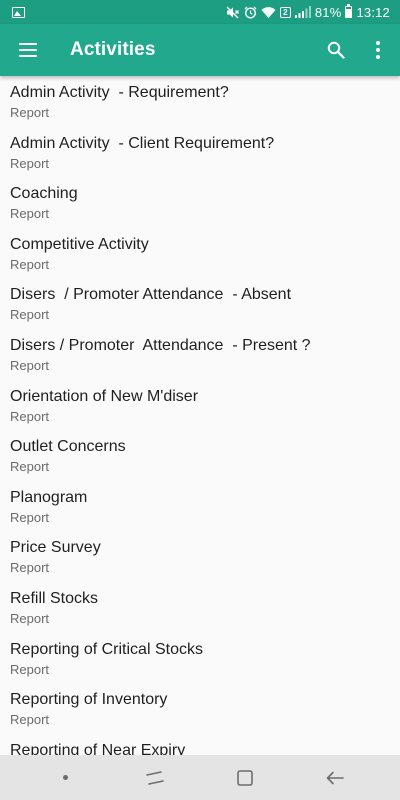 The image size is (400, 800). I want to click on mute-icon, so click(233, 12).